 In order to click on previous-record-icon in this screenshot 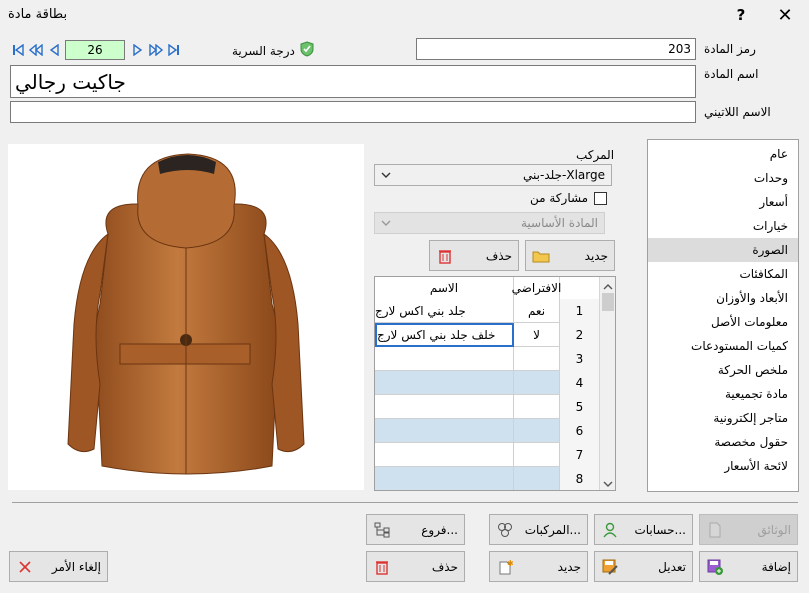, I will do `click(54, 50)`.